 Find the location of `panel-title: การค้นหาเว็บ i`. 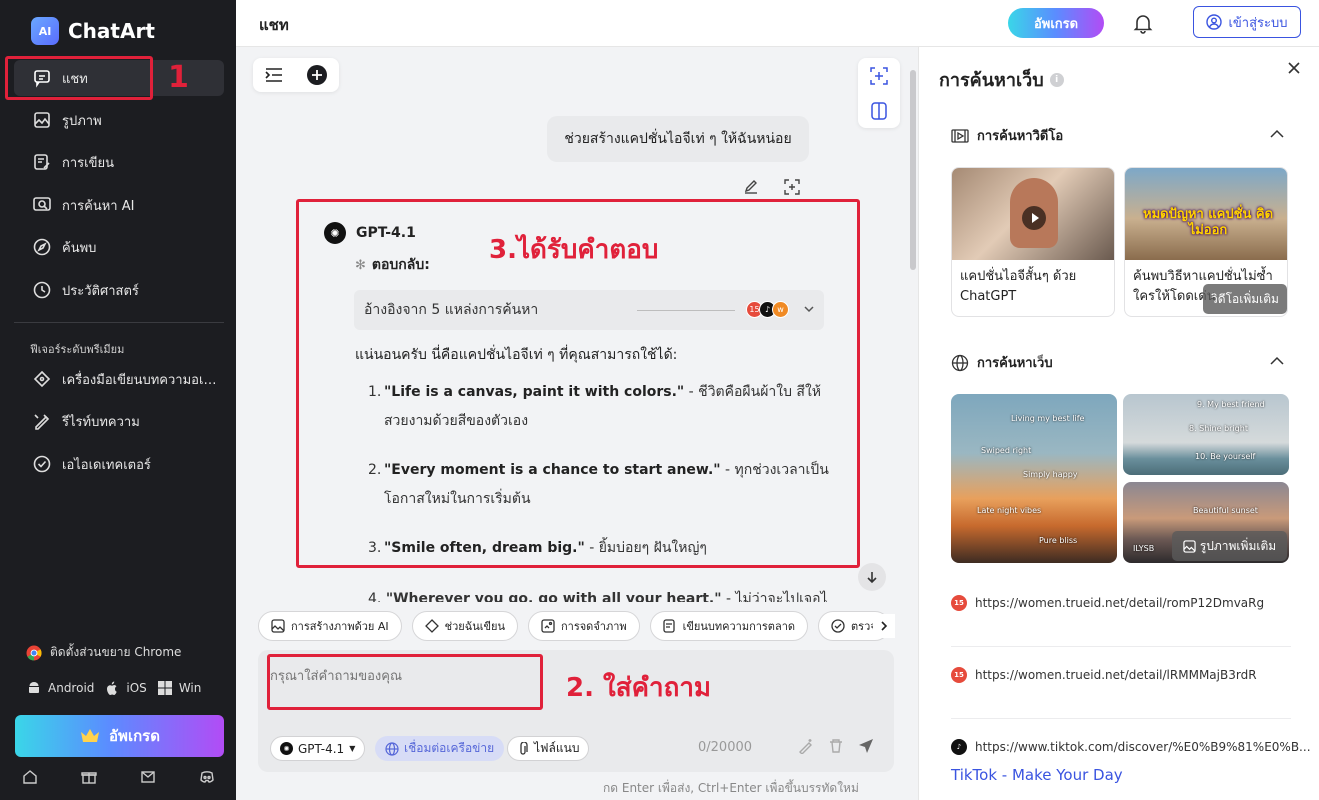

panel-title: การค้นหาเว็บ i is located at coordinates (1001, 79).